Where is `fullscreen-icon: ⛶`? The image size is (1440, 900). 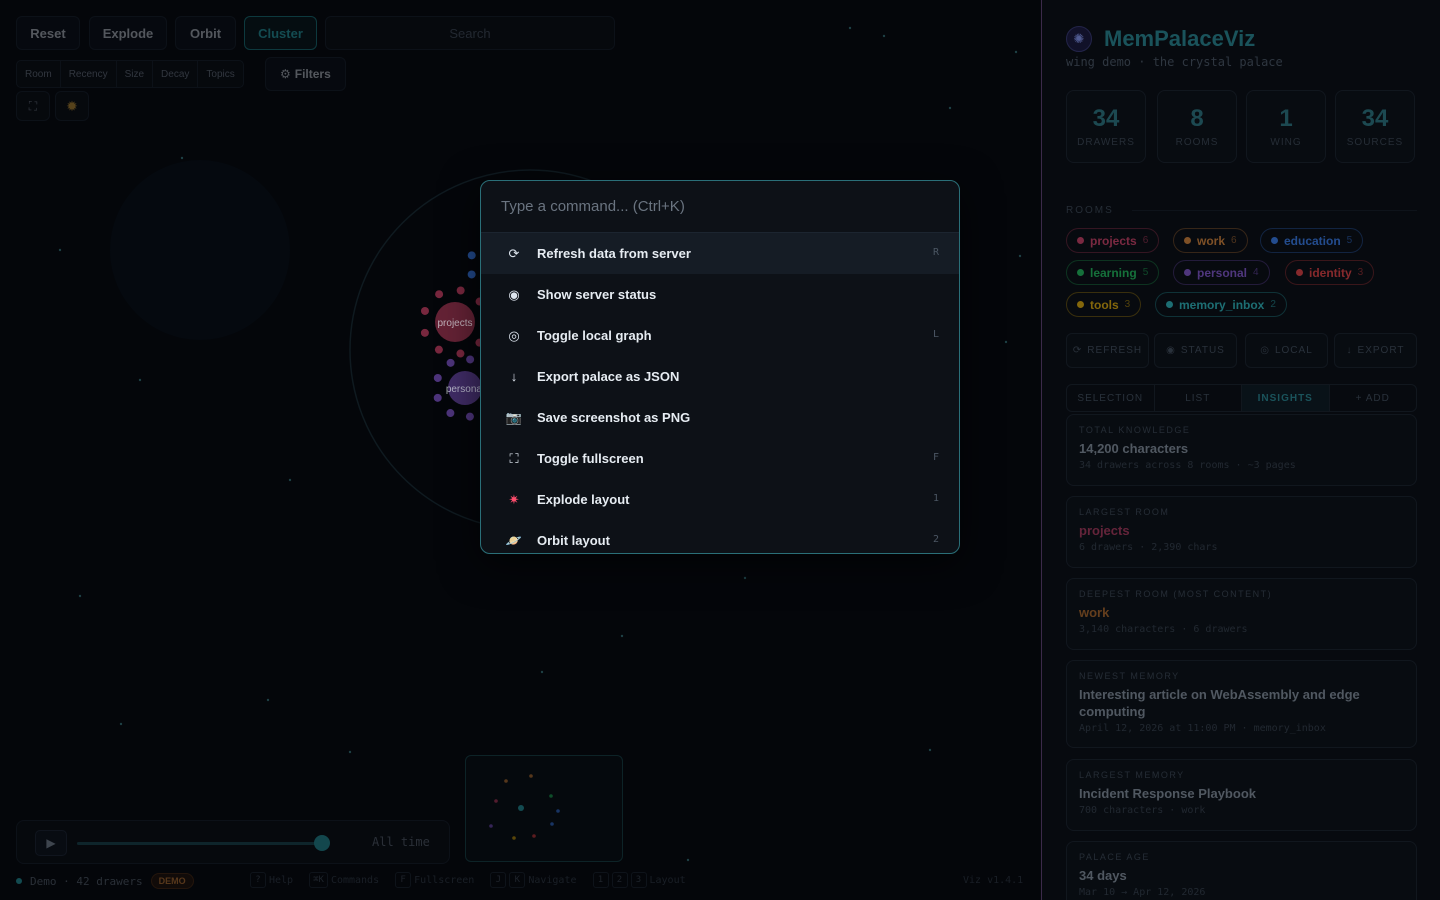
fullscreen-icon: ⛶ is located at coordinates (514, 458).